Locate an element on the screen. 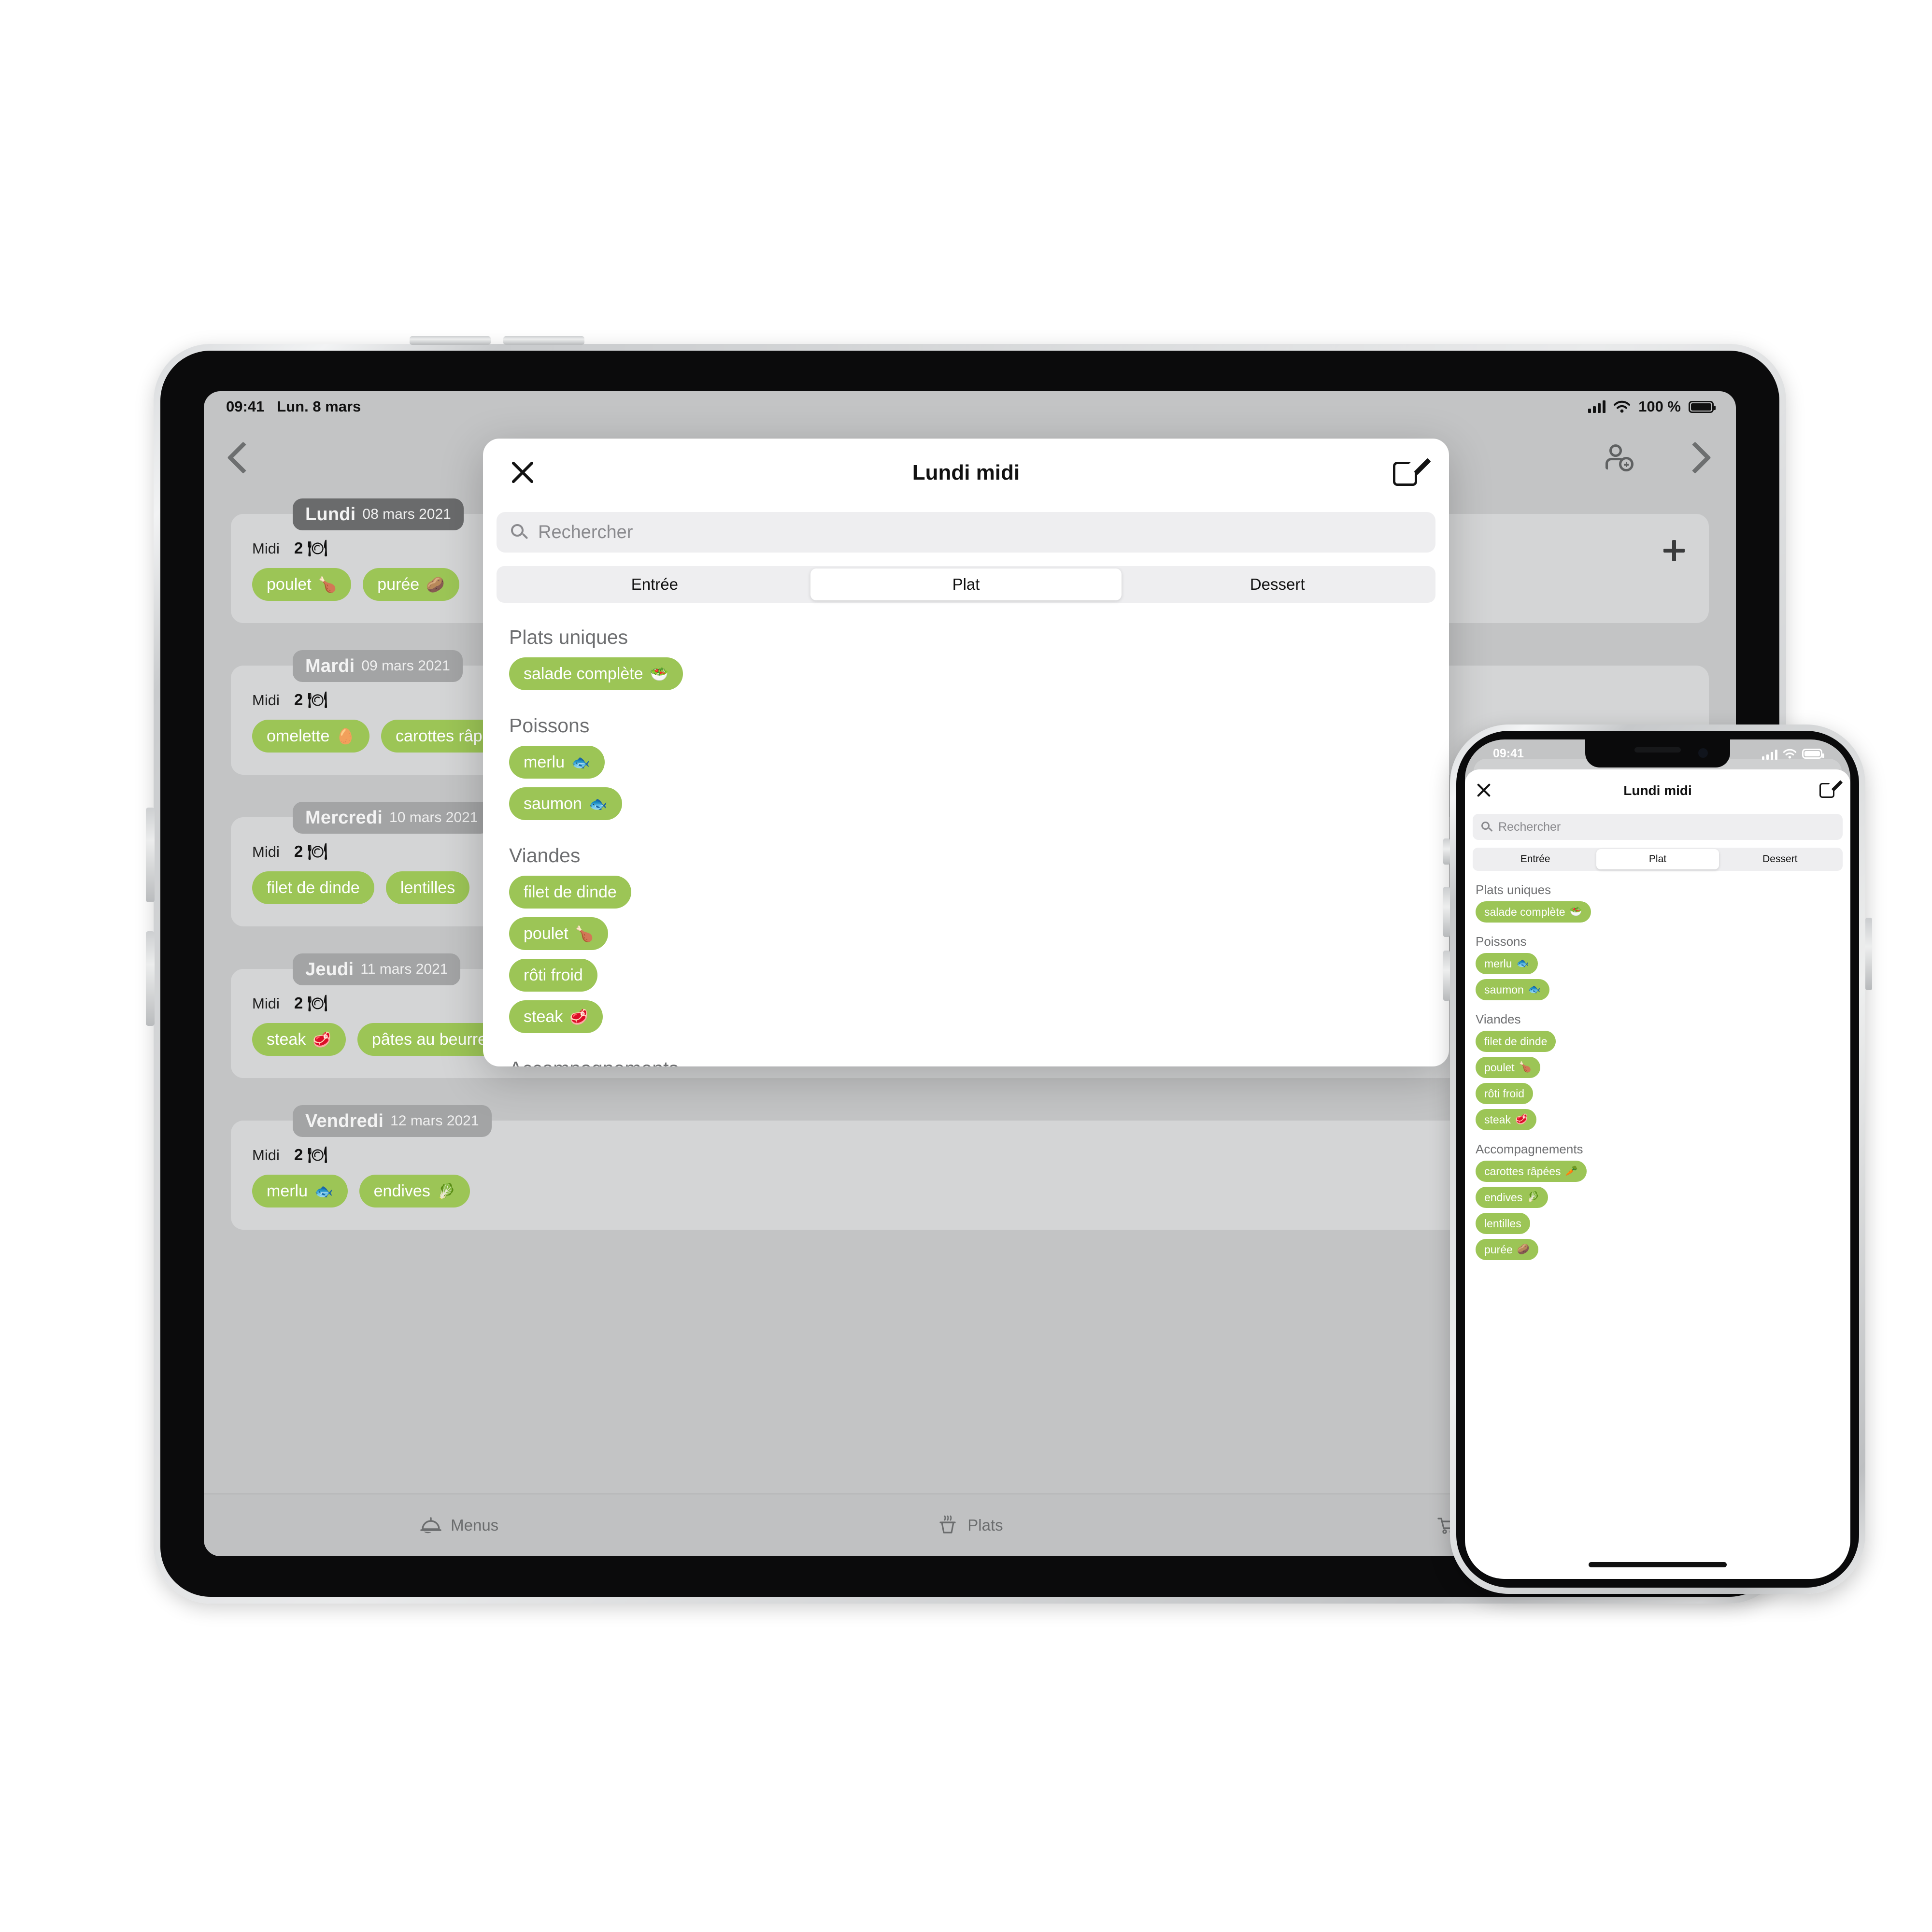 Image resolution: width=1932 pixels, height=1932 pixels. day-pill-mardi: Mardi 09 mars 2021 is located at coordinates (378, 666).